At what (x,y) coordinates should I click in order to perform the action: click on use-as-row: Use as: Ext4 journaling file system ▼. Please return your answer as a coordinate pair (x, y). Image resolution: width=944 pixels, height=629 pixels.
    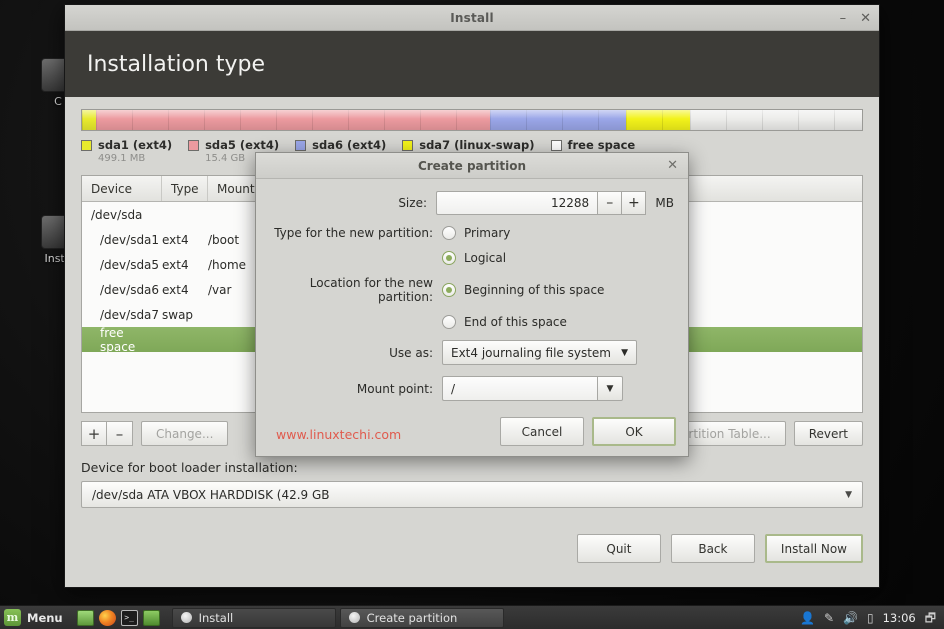
    Looking at the image, I should click on (472, 352).